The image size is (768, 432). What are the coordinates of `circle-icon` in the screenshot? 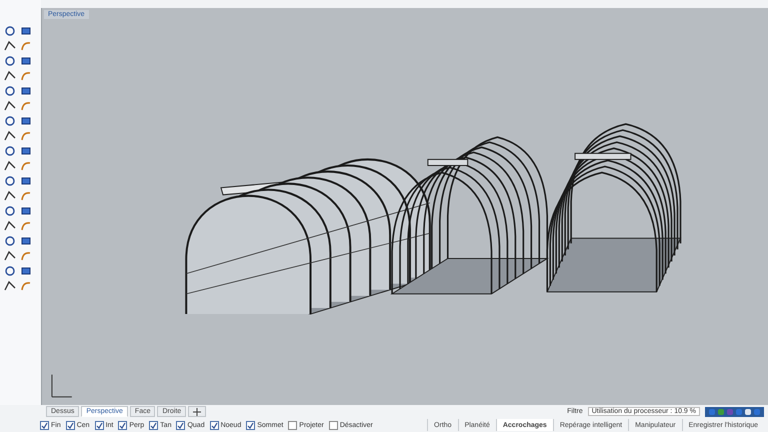 It's located at (10, 61).